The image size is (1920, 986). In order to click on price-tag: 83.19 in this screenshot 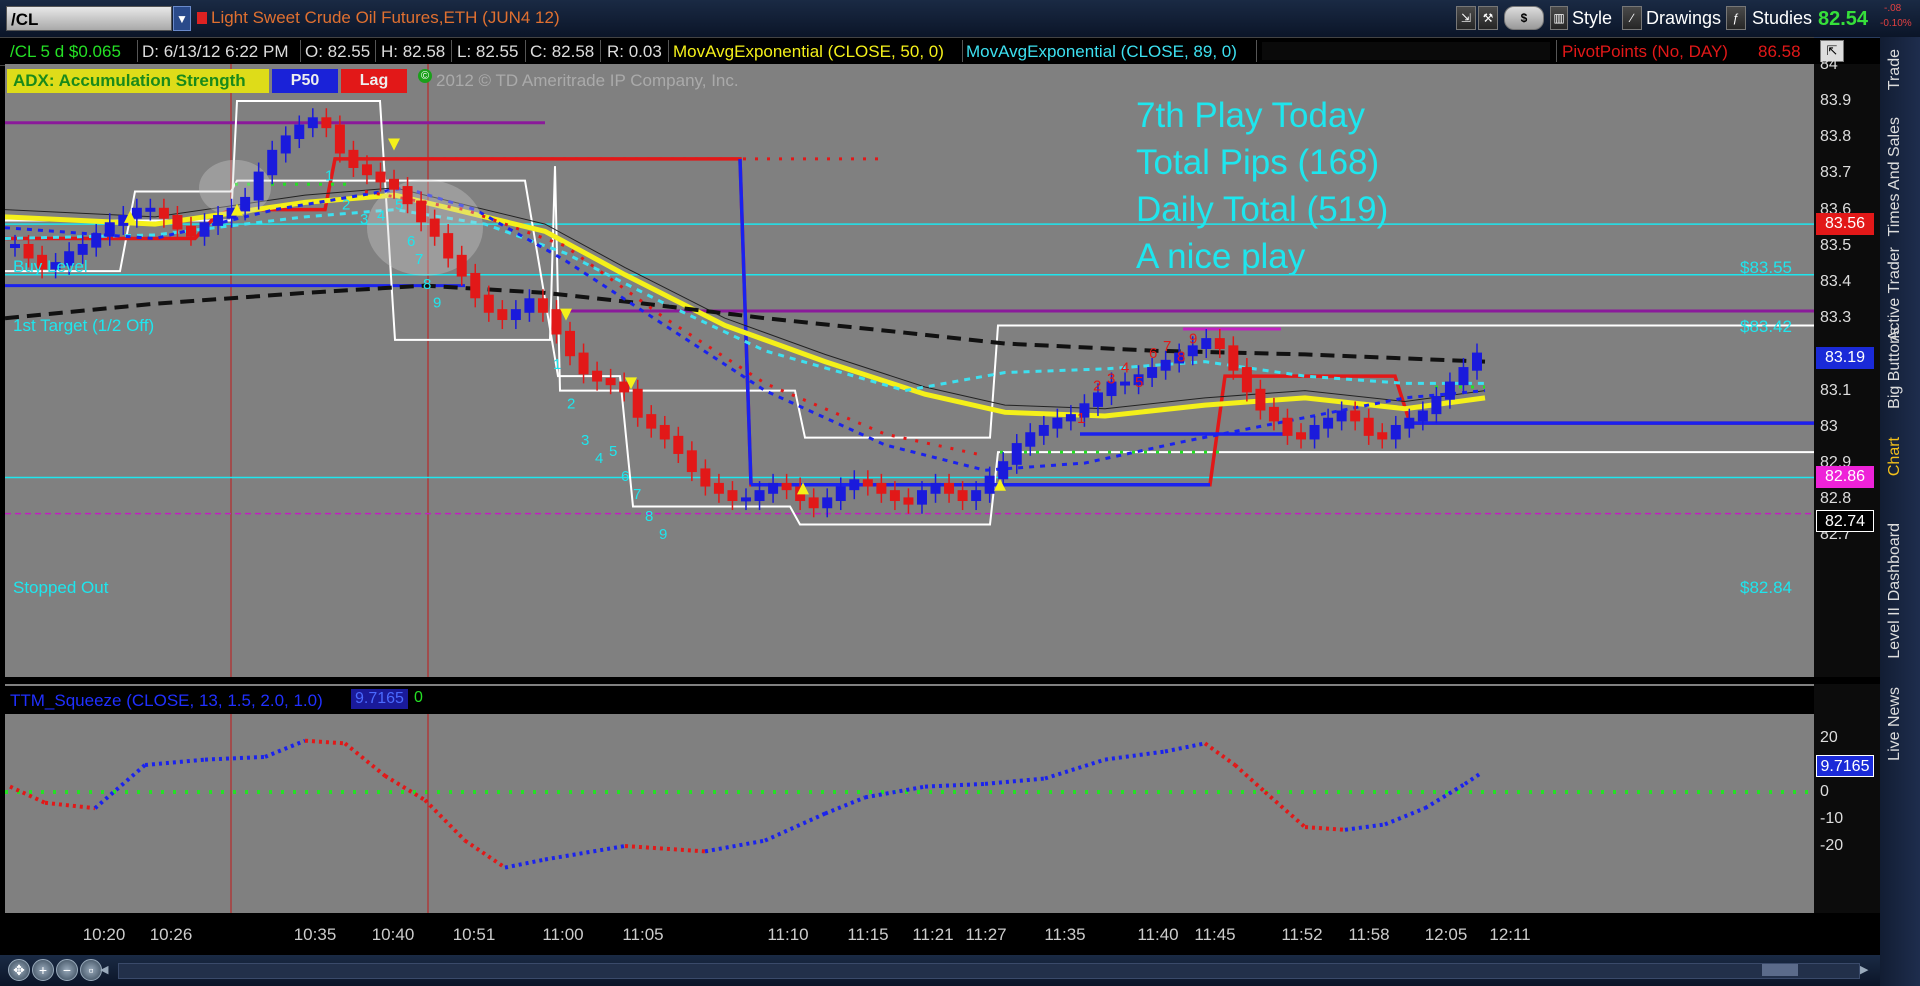, I will do `click(1845, 358)`.